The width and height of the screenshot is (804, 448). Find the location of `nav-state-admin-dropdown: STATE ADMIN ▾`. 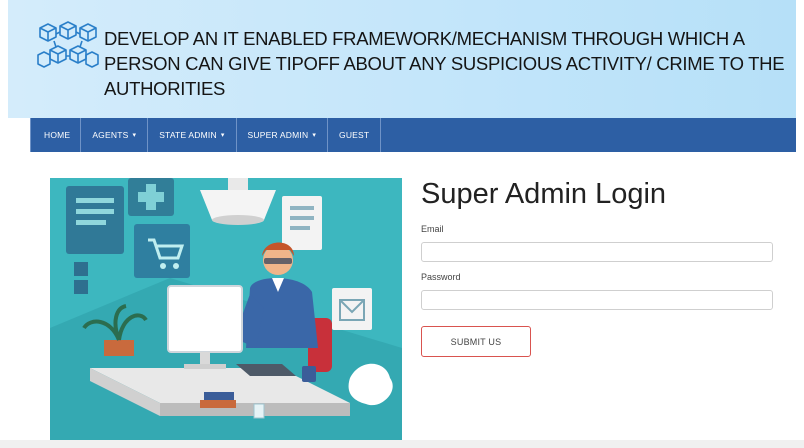

nav-state-admin-dropdown: STATE ADMIN ▾ is located at coordinates (192, 135).